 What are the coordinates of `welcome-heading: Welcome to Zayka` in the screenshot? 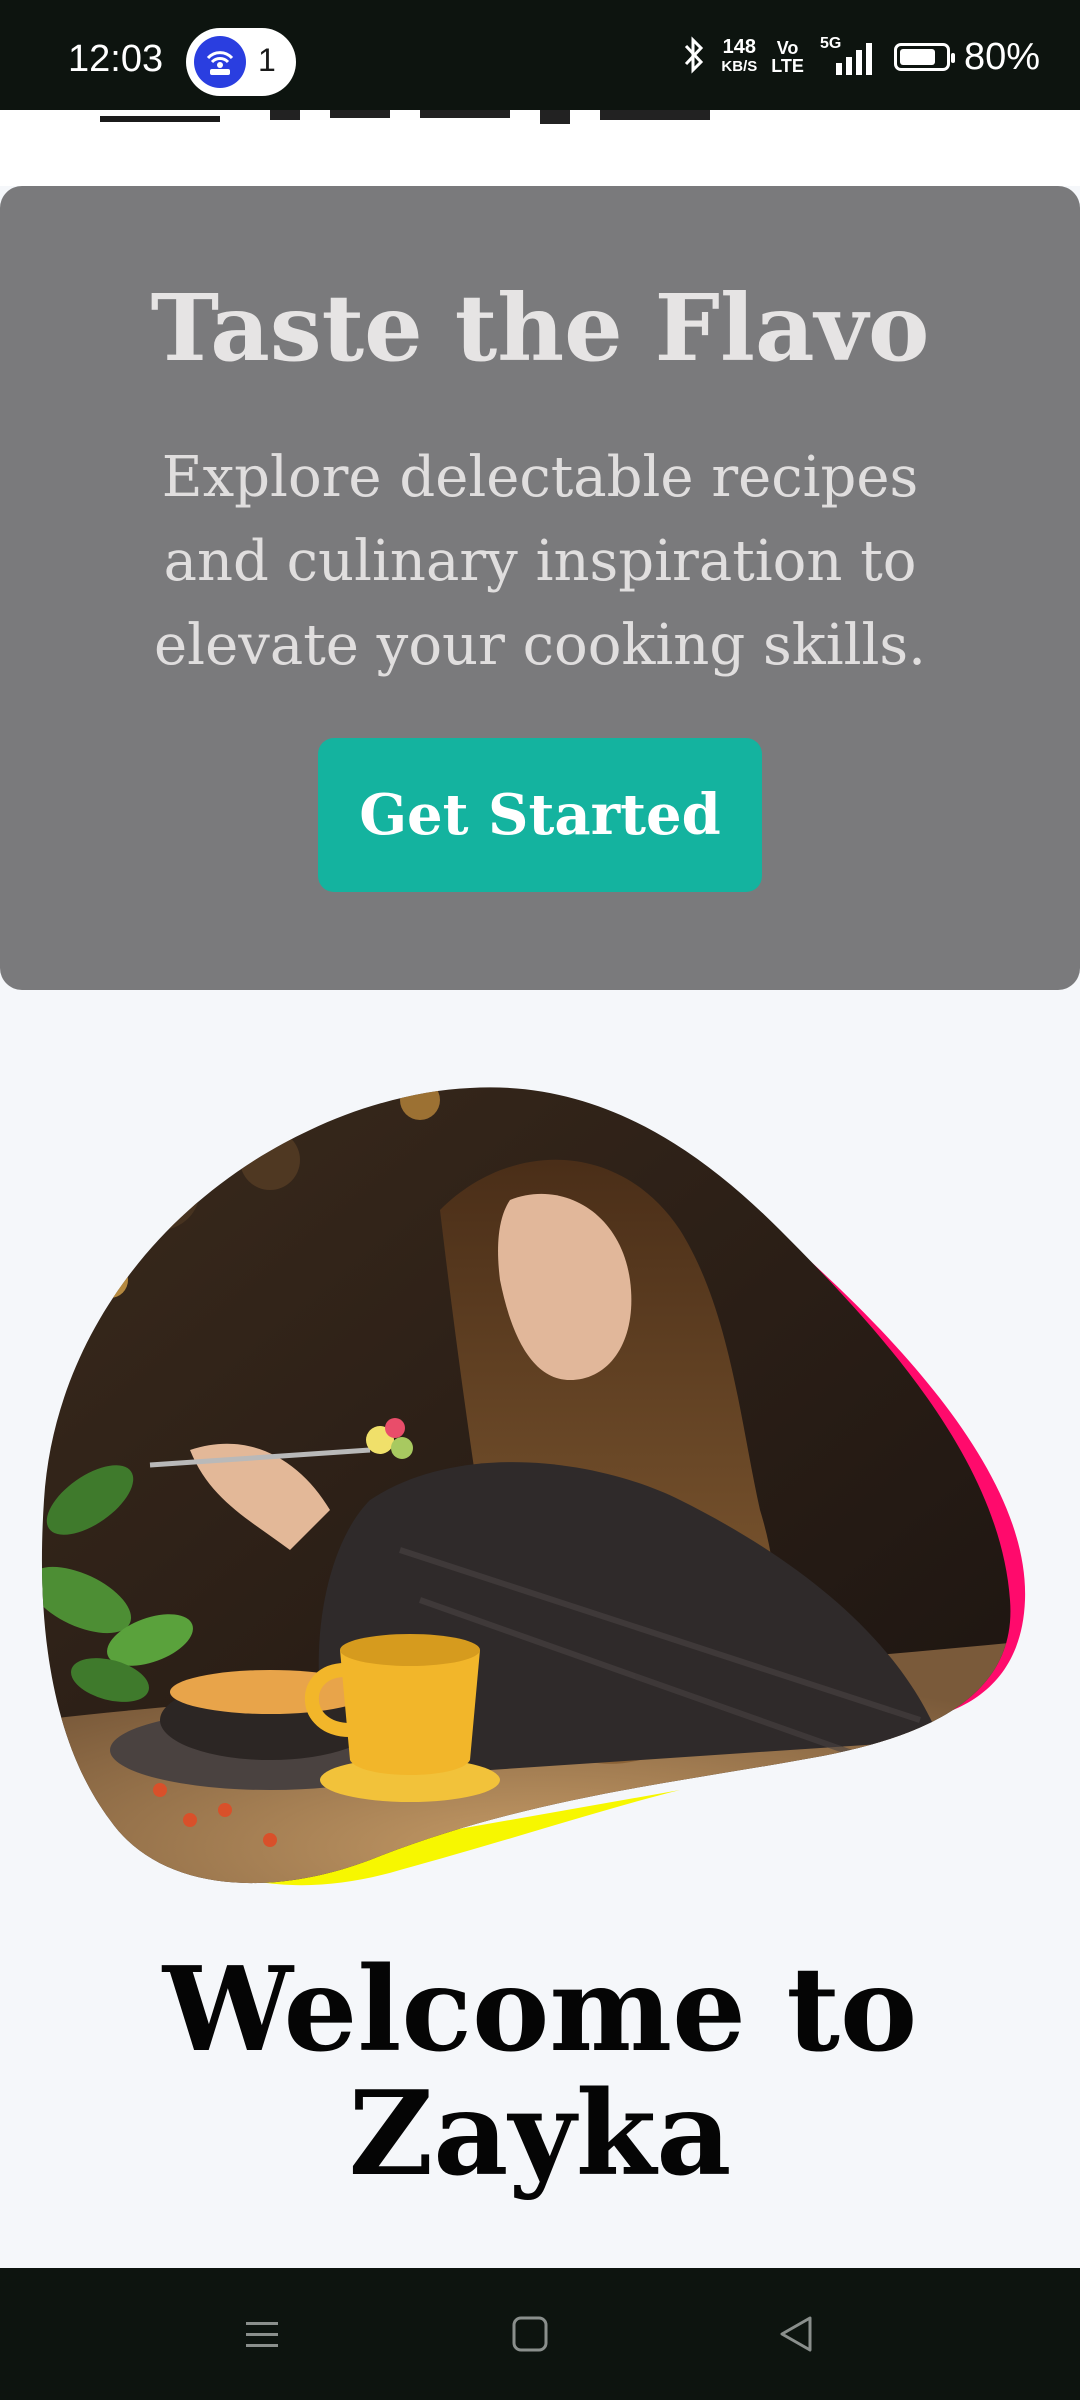 It's located at (540, 2072).